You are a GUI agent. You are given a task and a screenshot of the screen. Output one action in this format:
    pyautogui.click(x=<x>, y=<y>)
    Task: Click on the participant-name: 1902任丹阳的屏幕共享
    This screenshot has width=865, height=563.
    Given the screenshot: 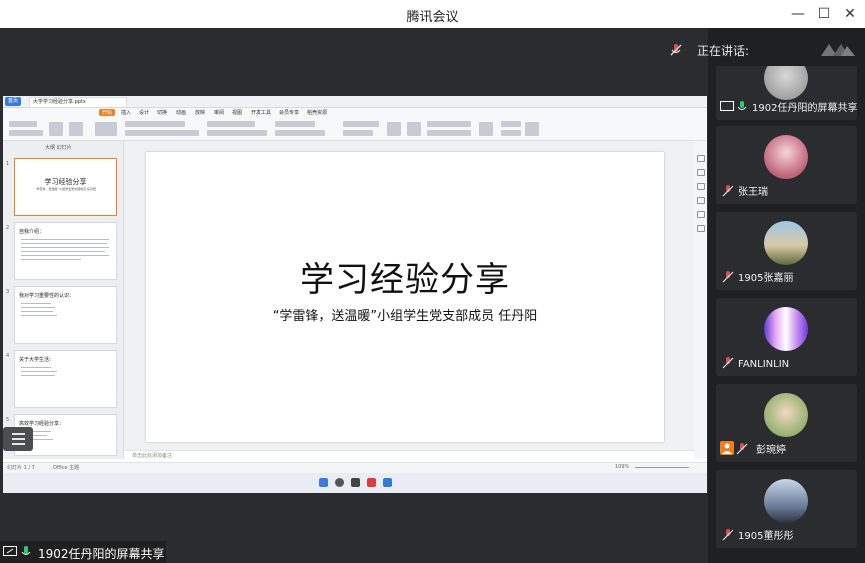 What is the action you would take?
    pyautogui.click(x=804, y=108)
    